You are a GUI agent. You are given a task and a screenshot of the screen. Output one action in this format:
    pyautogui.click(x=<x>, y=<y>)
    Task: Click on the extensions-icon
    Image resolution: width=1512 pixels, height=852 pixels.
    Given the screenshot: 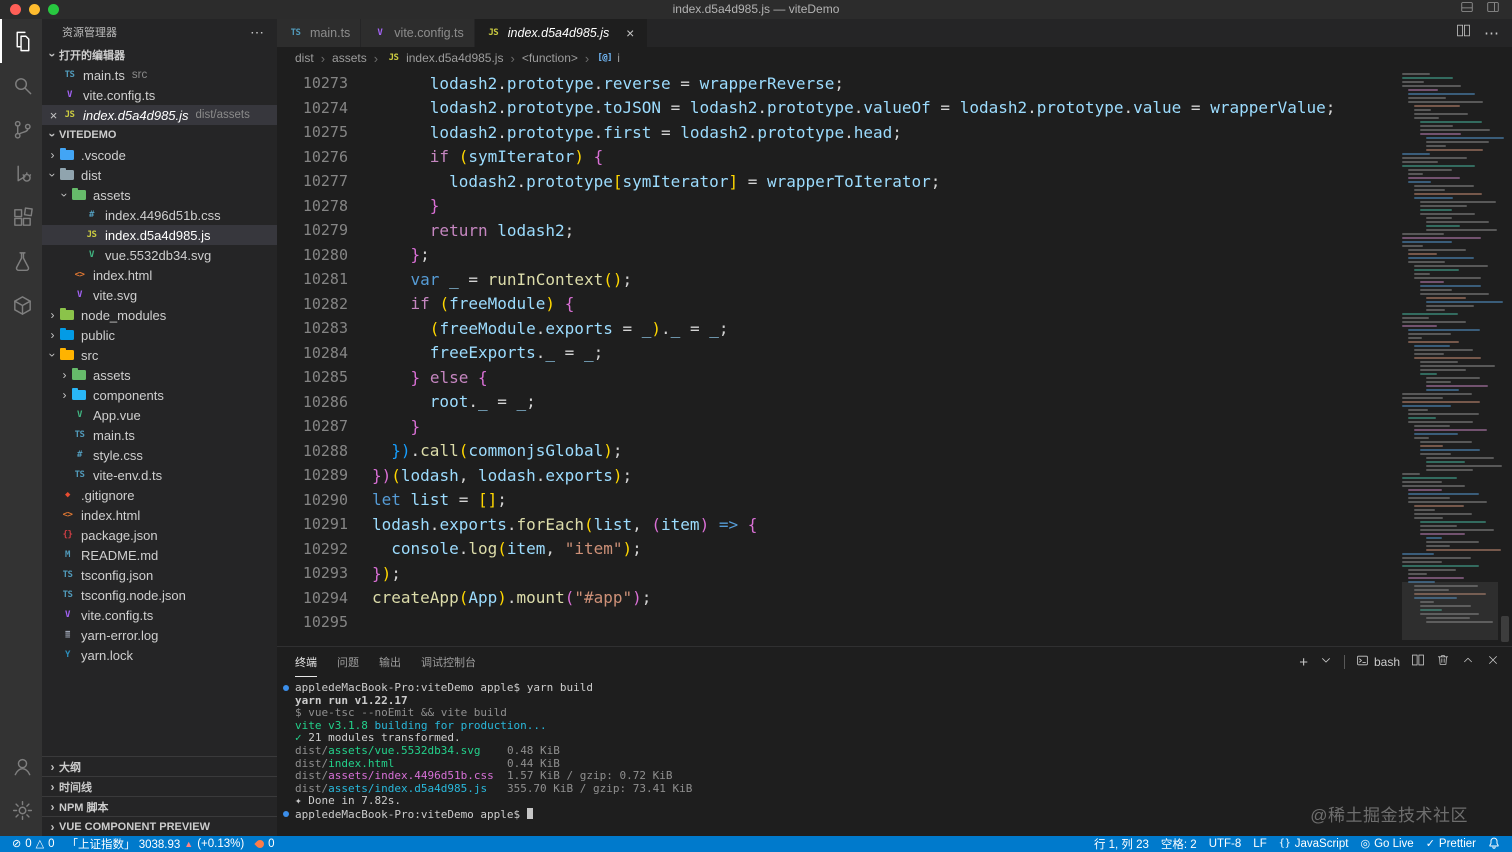 What is the action you would take?
    pyautogui.click(x=21, y=217)
    